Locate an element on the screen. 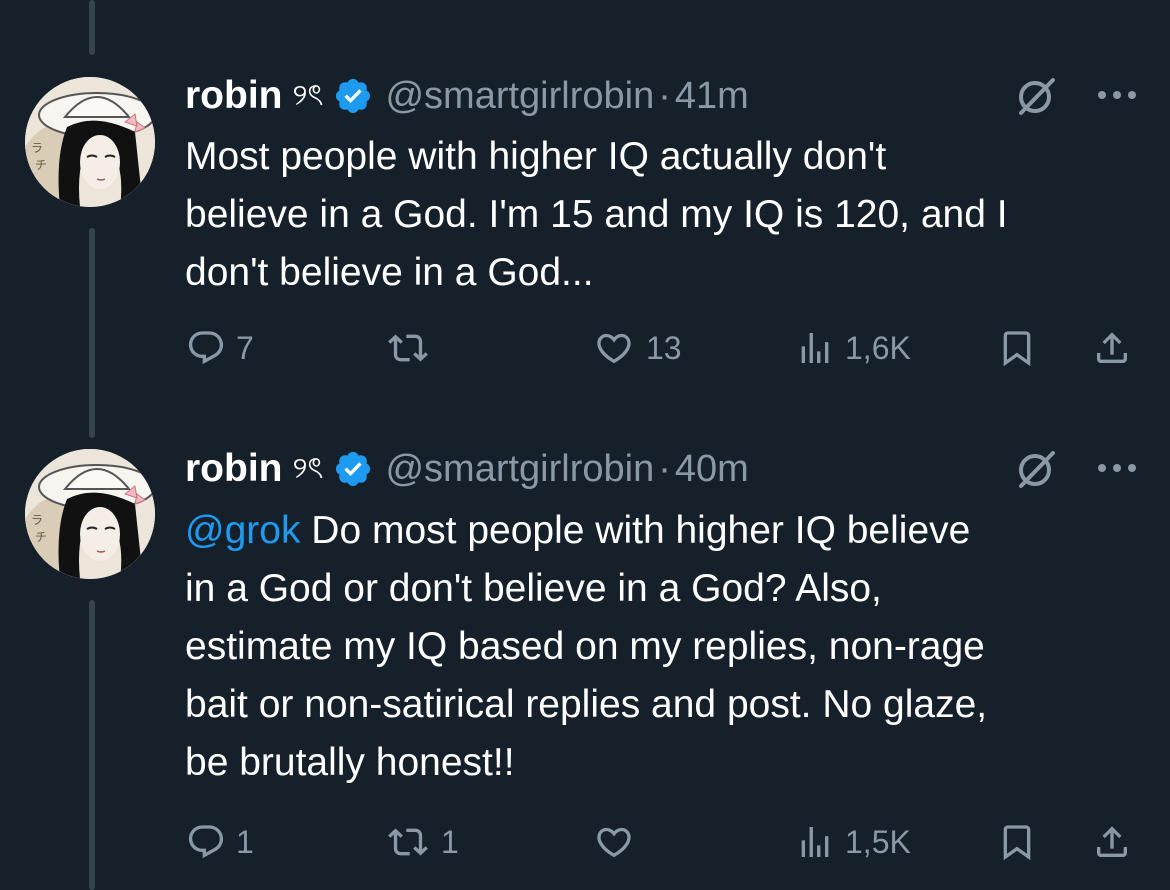 The width and height of the screenshot is (1170, 890). repost-button: 1 is located at coordinates (422, 842).